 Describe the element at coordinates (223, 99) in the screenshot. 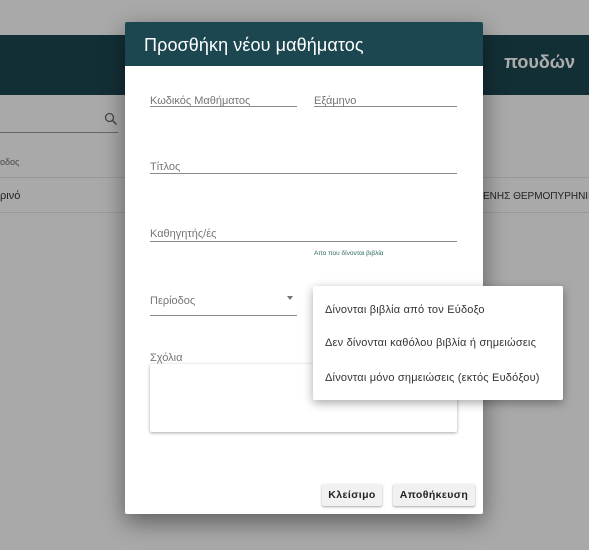

I see `course-code-field: Κωδικός Μαθήματος` at that location.